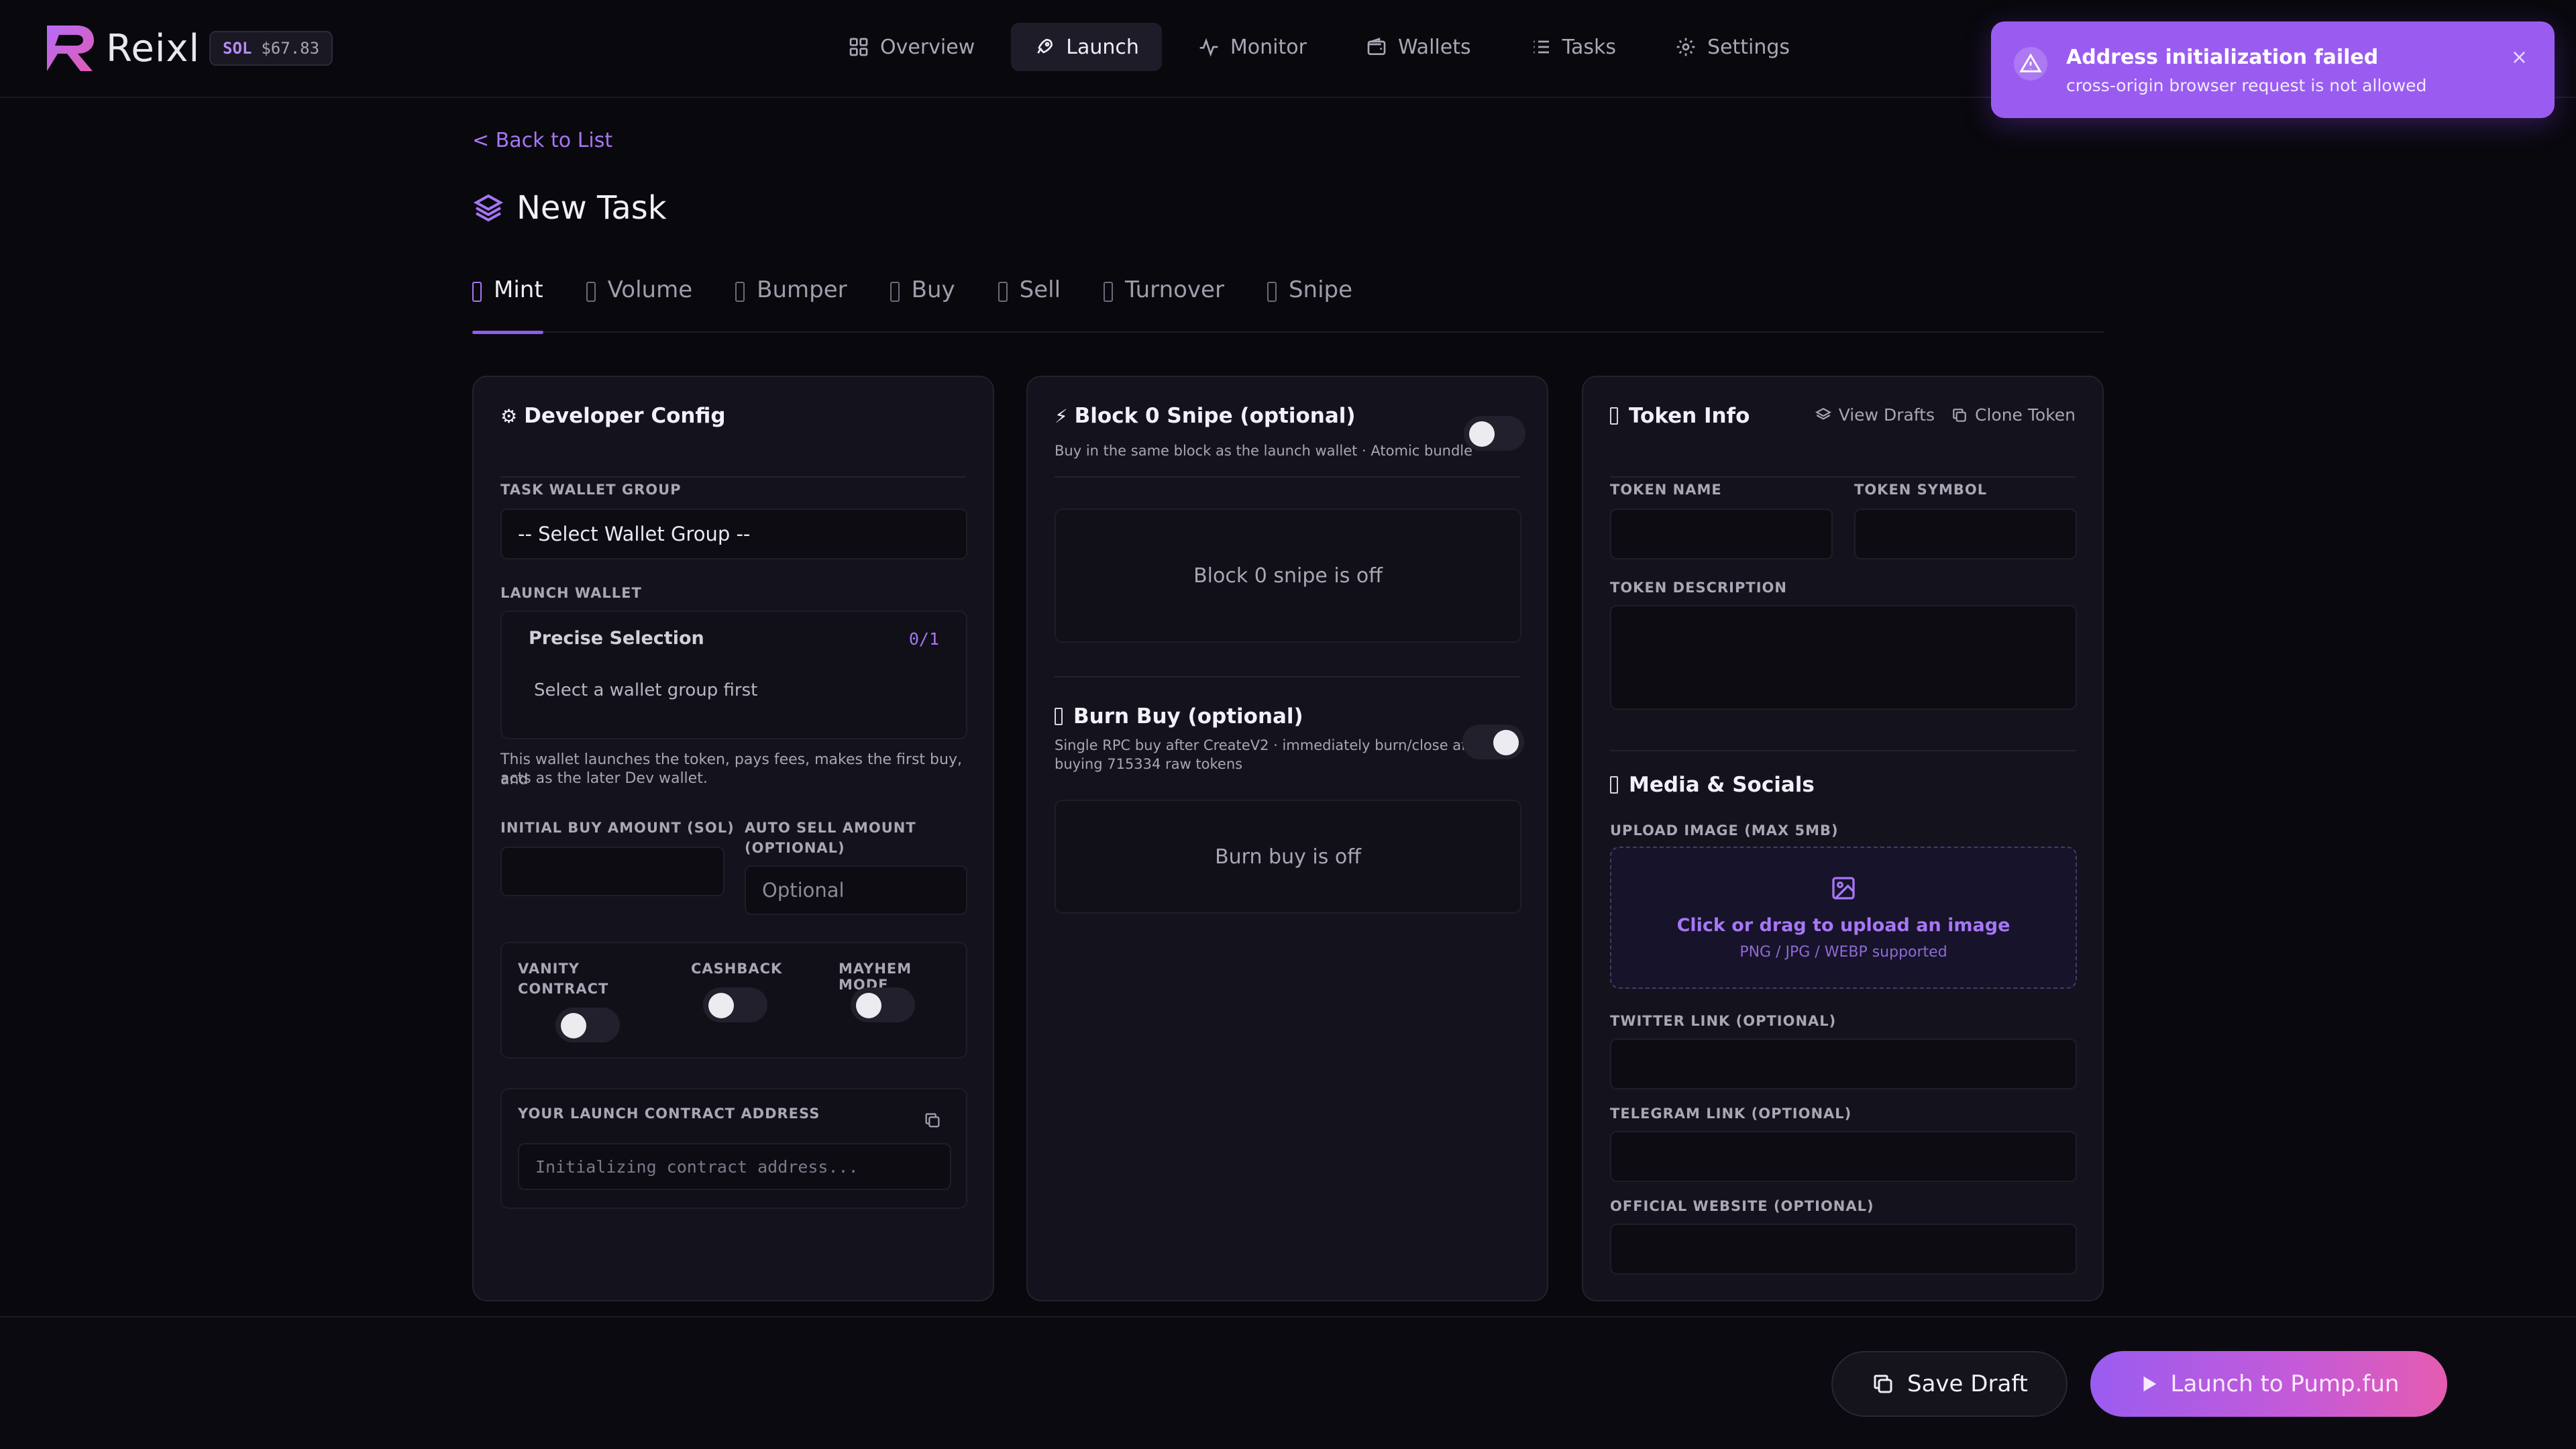 The width and height of the screenshot is (2576, 1449). I want to click on upload-image-label: UPLOAD IMAGE (MAX 5MB), so click(1724, 830).